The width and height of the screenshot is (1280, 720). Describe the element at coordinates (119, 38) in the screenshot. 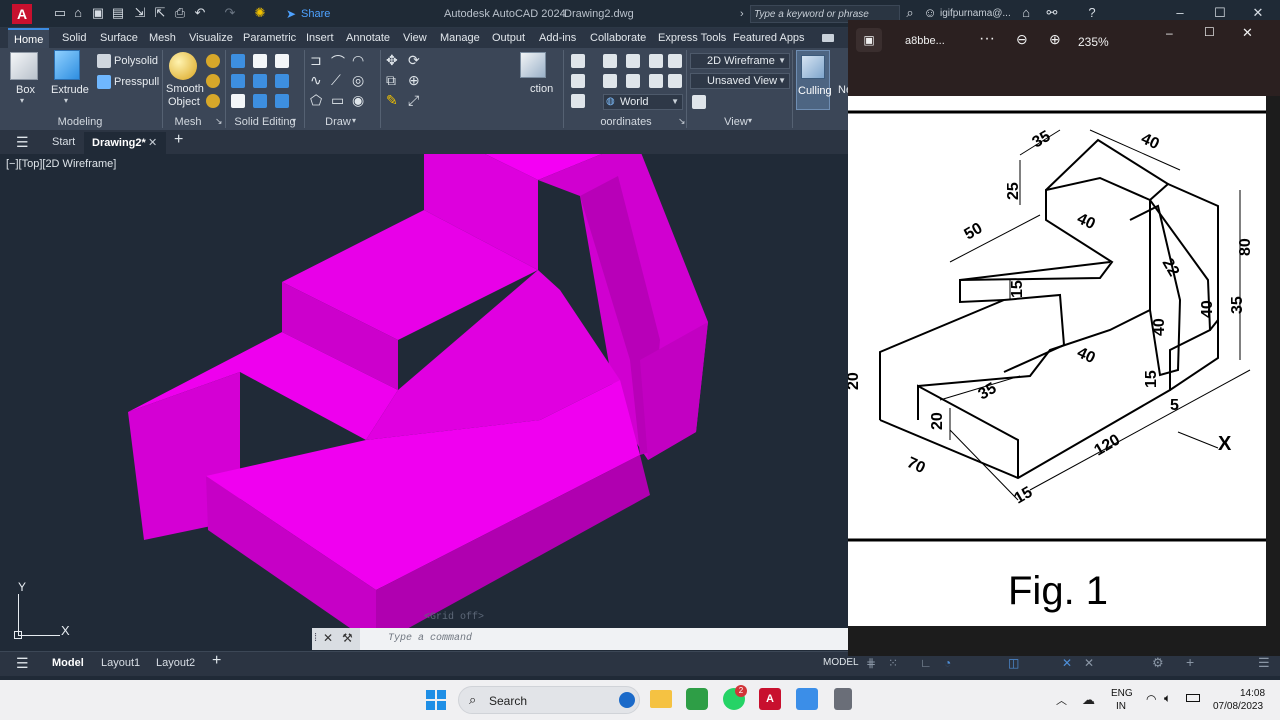

I see `tab-surface: Surface` at that location.